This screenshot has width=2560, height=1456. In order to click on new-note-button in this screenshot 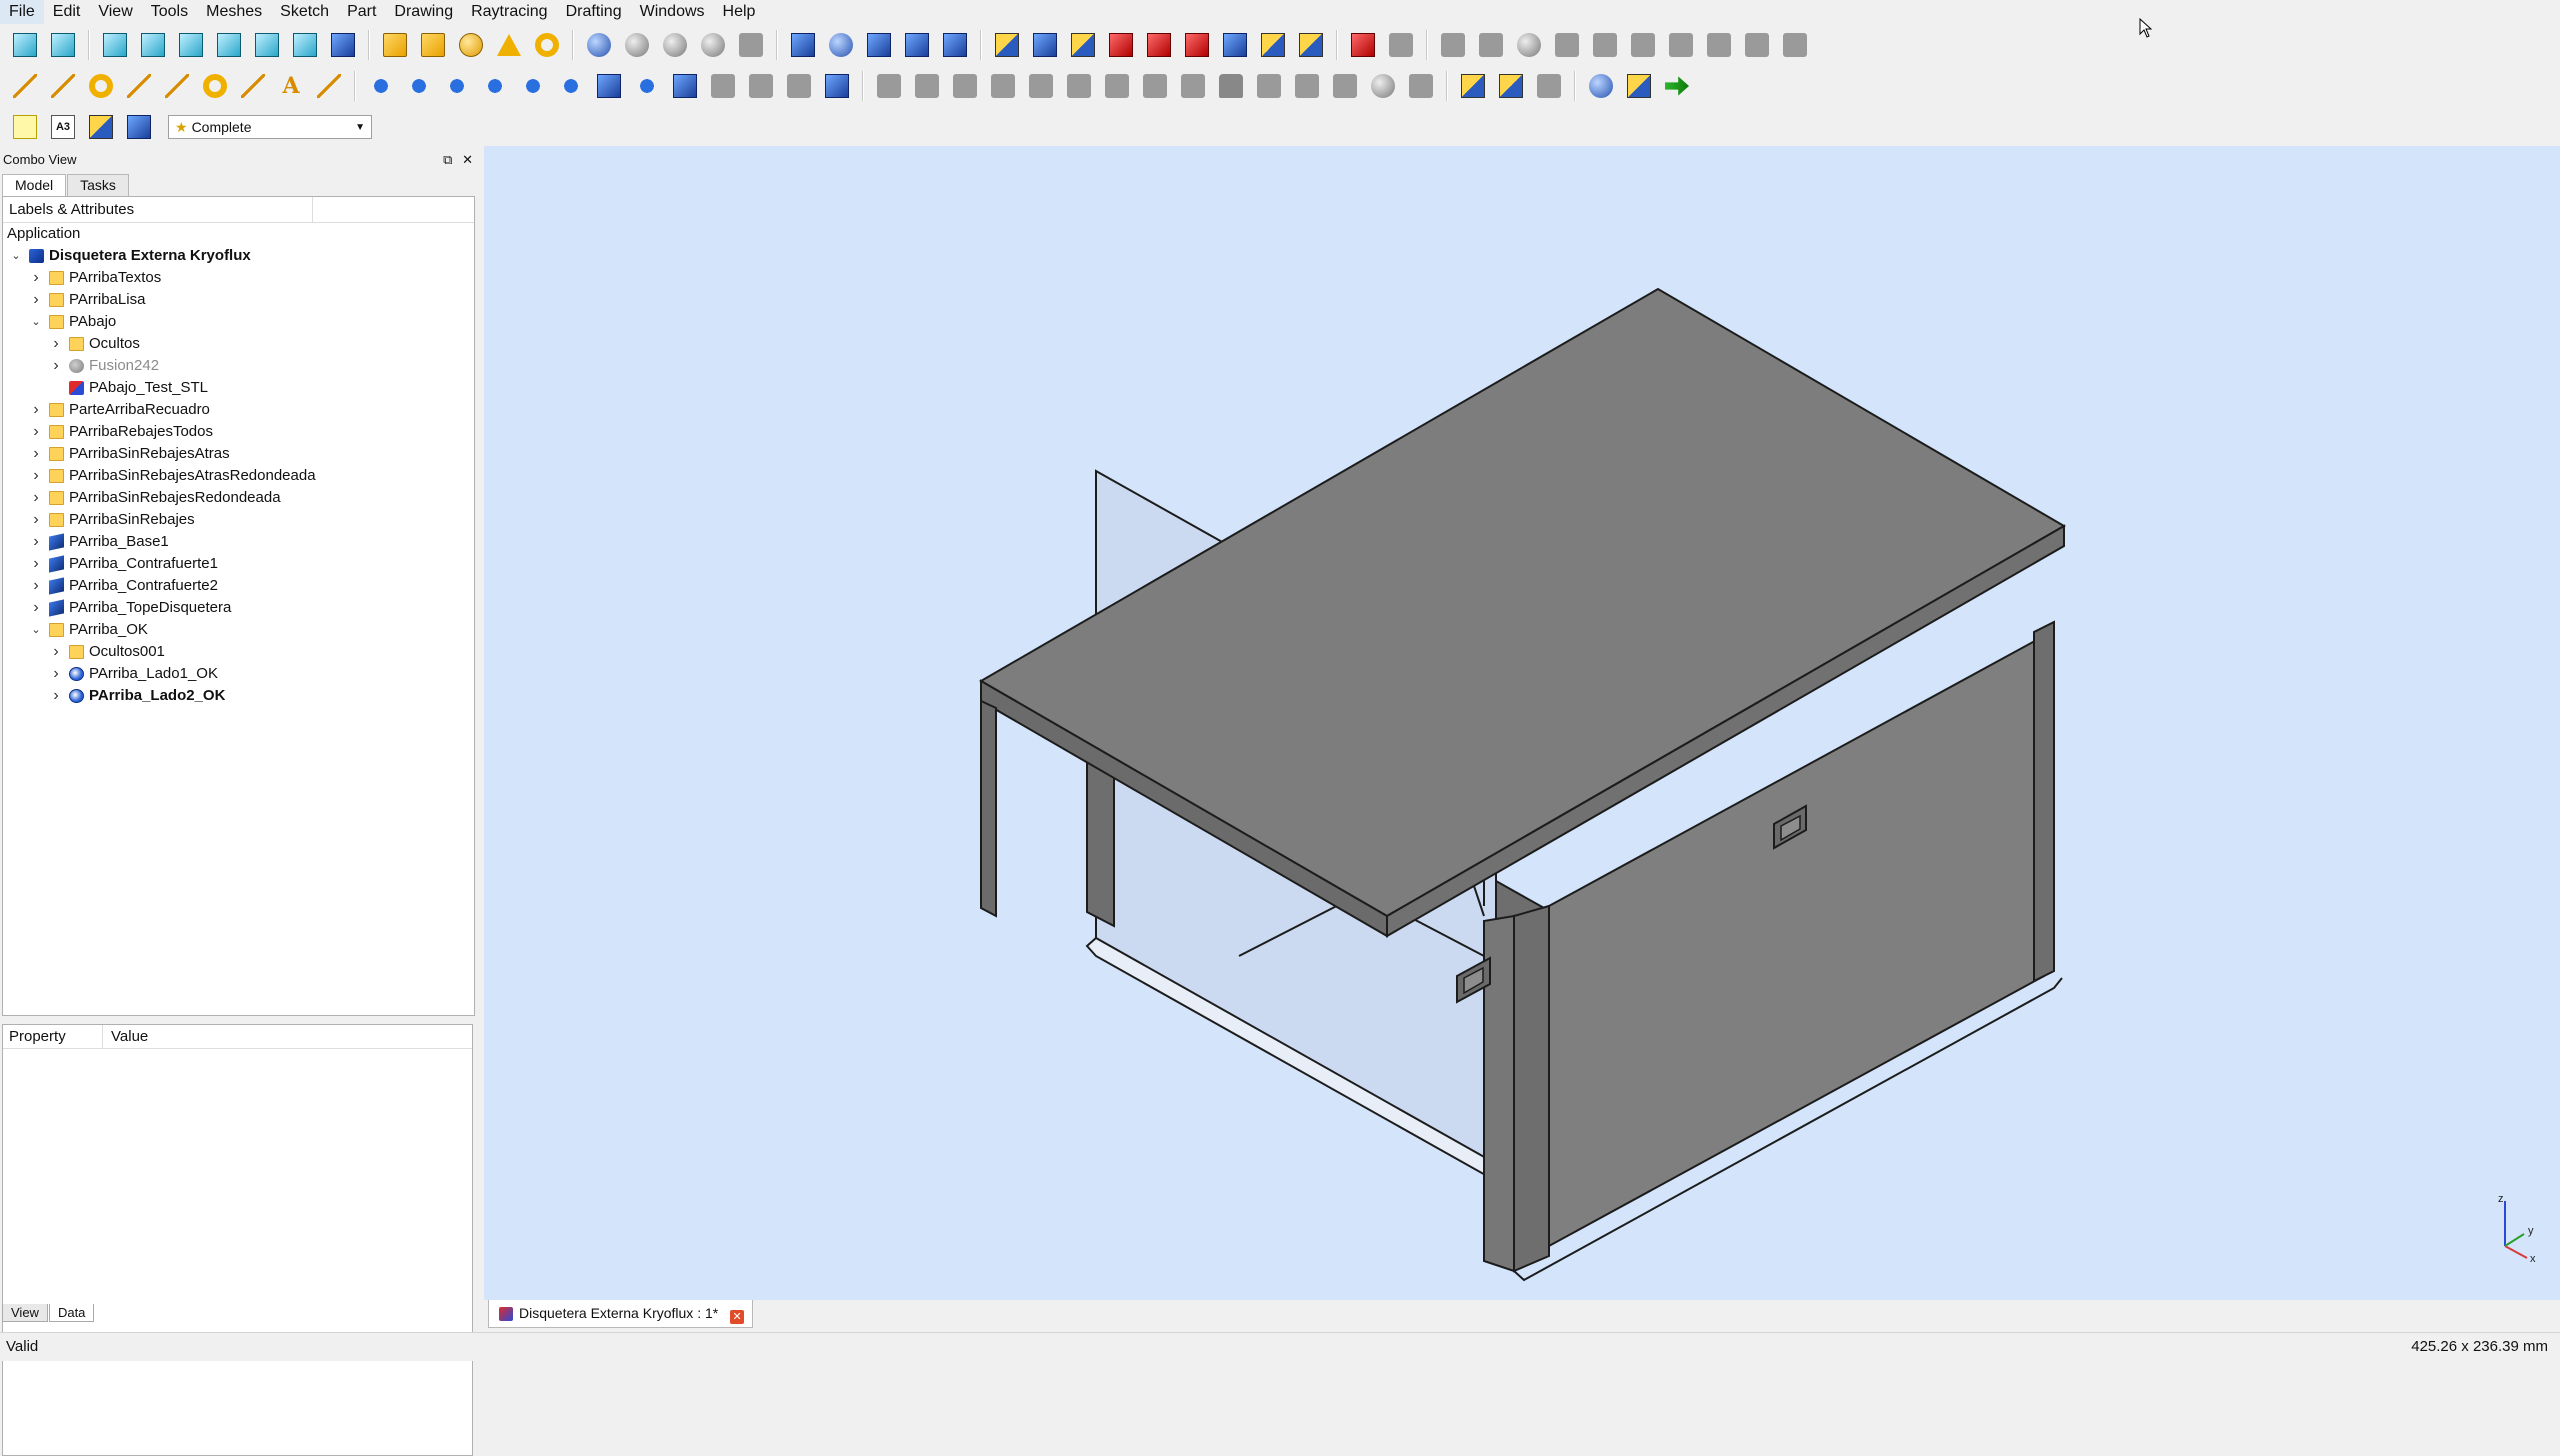, I will do `click(25, 127)`.